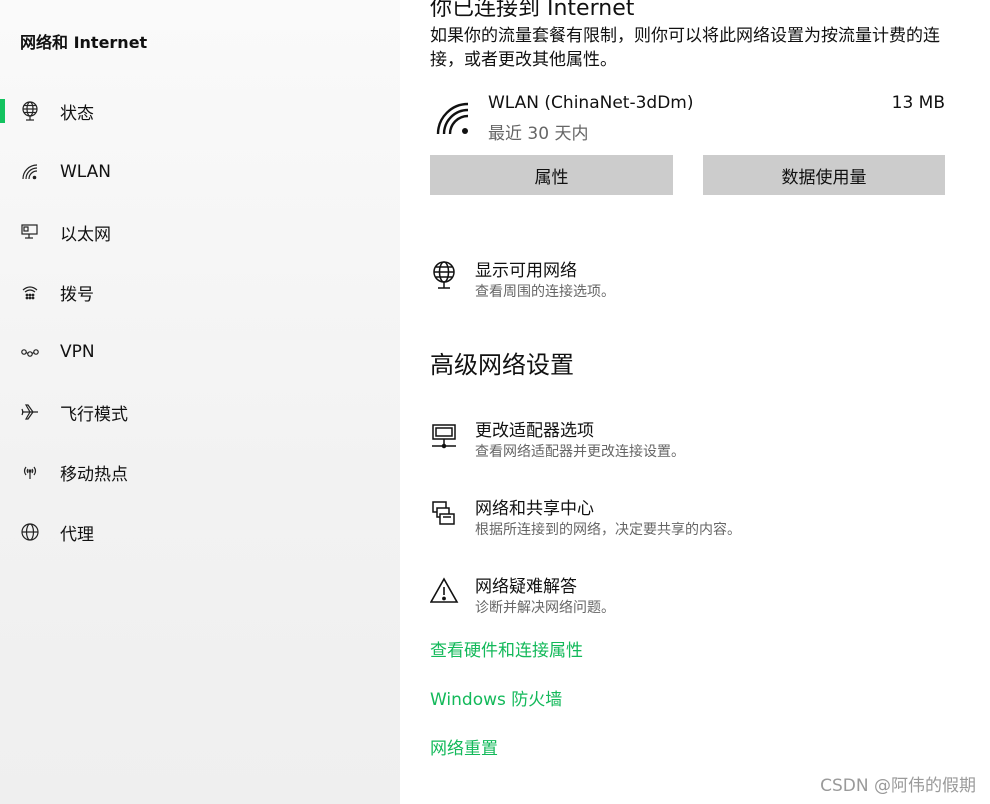  I want to click on row-subtitle: 诊断并解决网络问题。, so click(545, 608).